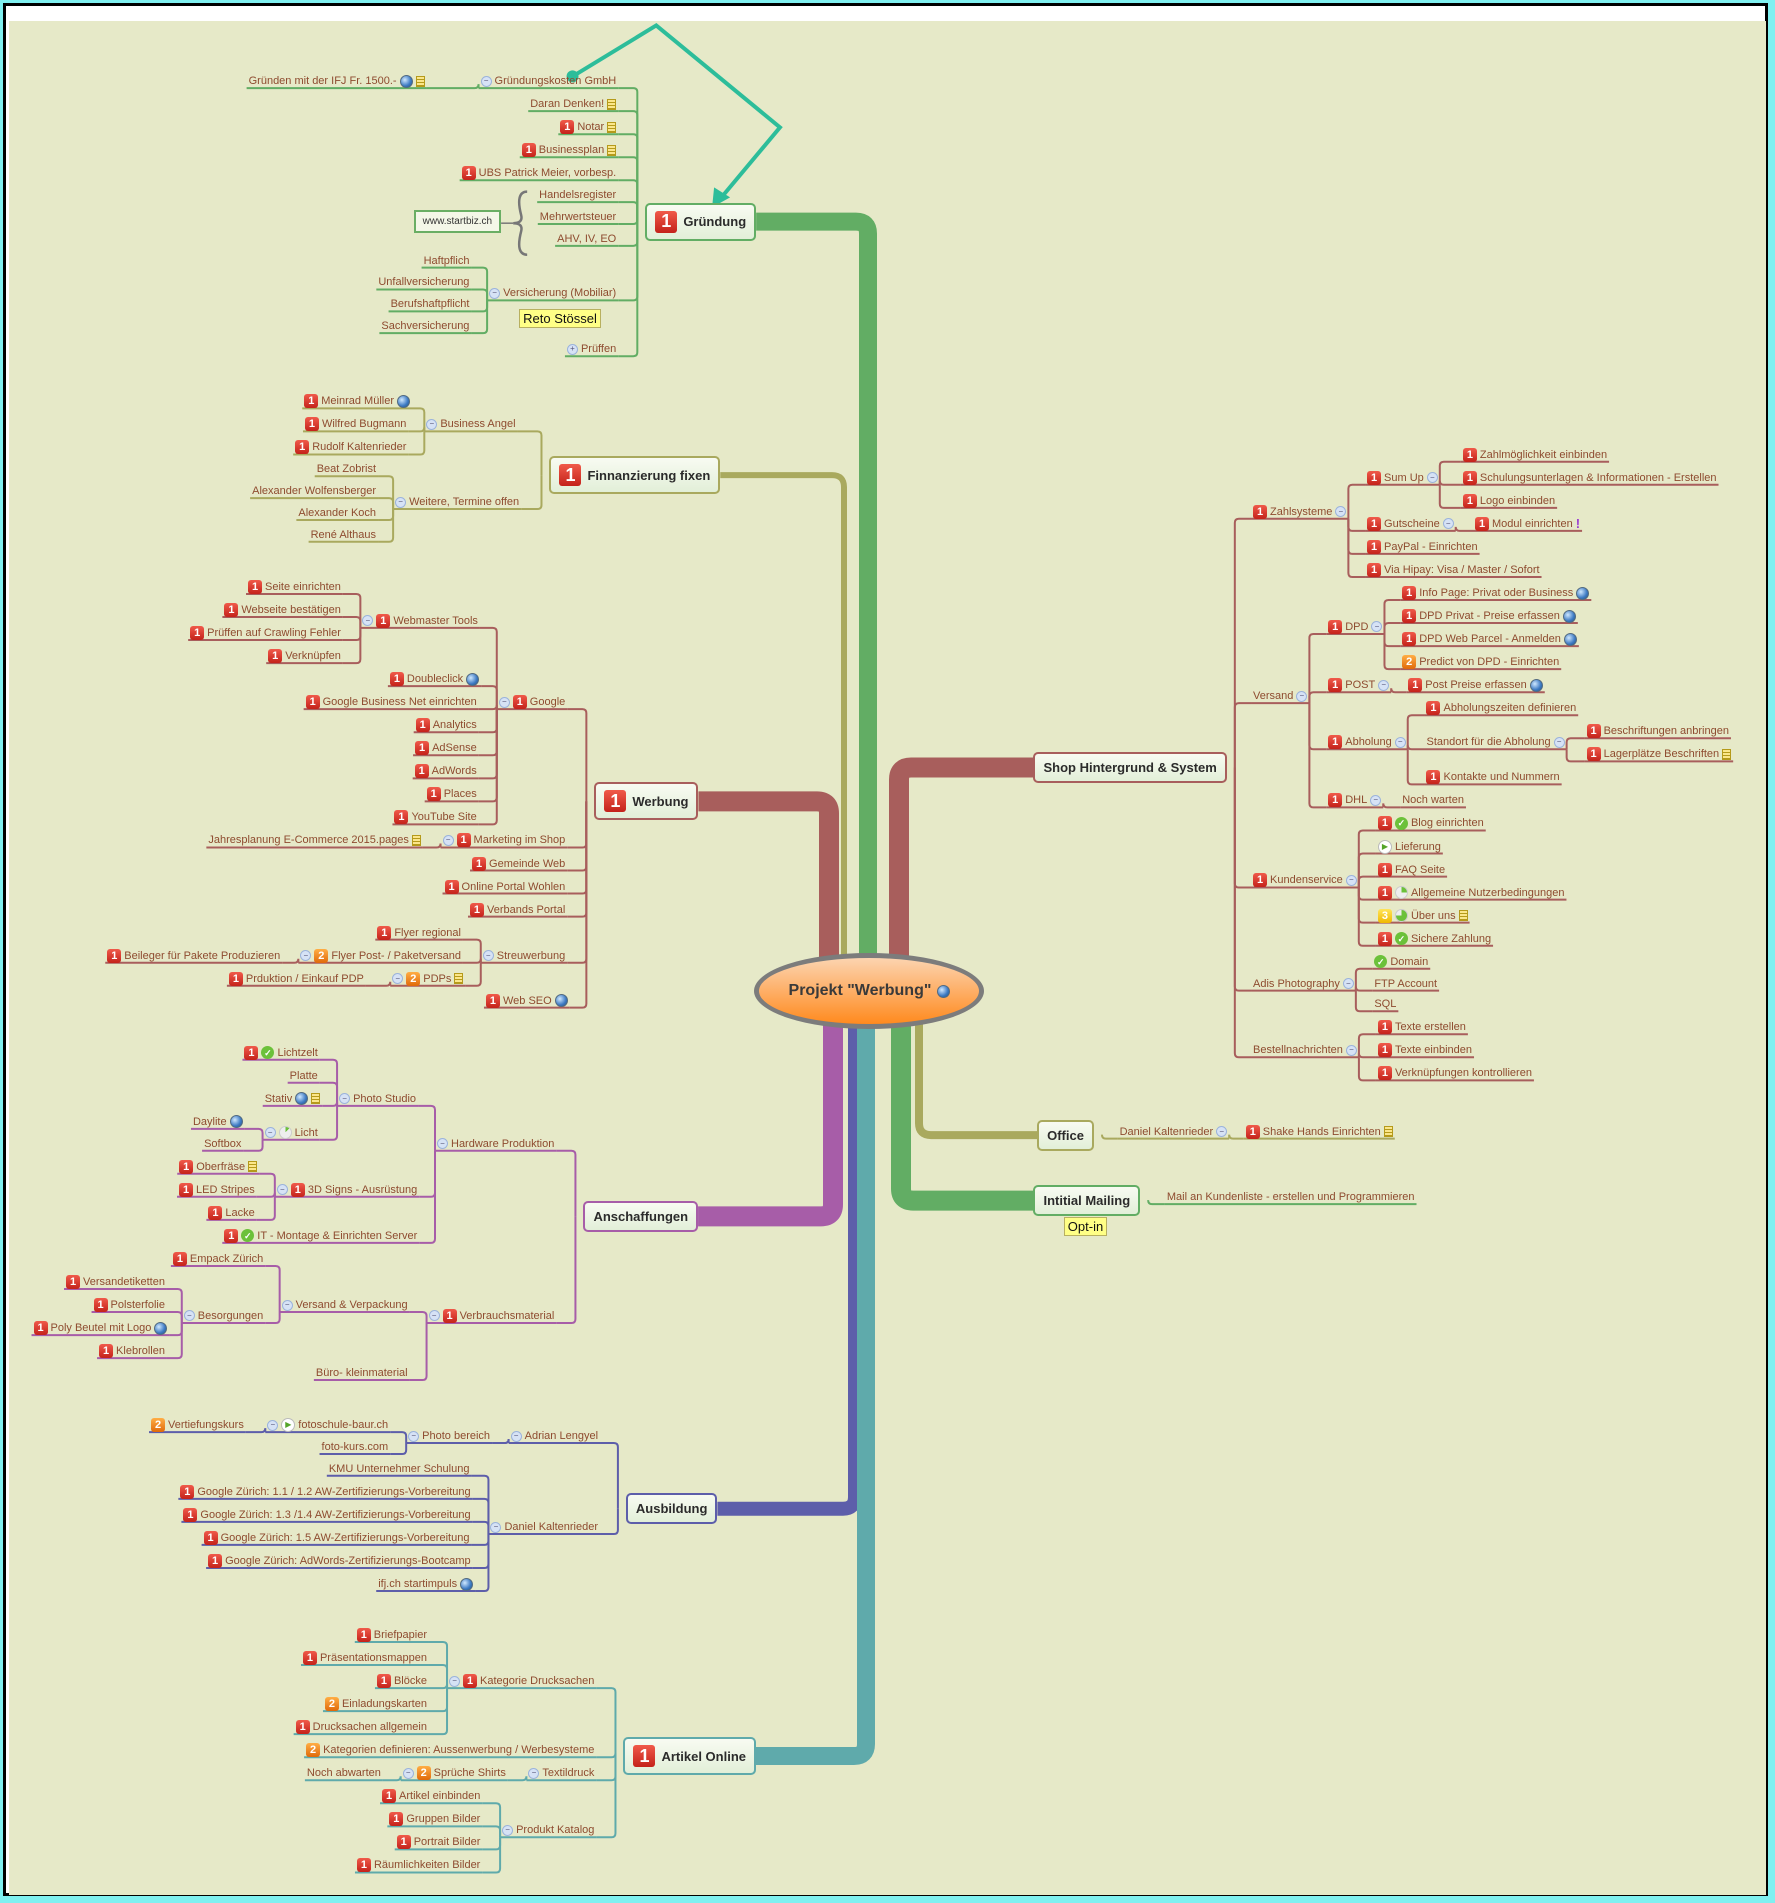 This screenshot has width=1775, height=1903. Describe the element at coordinates (355, 424) in the screenshot. I see `node-wilfred-bugmann: 1 Wilfred Bugmann` at that location.